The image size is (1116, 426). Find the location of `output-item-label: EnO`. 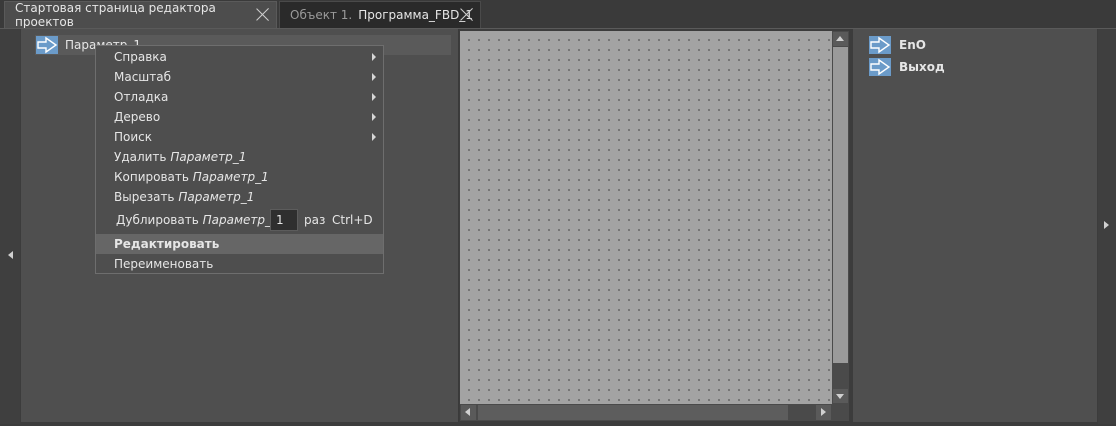

output-item-label: EnO is located at coordinates (912, 45).